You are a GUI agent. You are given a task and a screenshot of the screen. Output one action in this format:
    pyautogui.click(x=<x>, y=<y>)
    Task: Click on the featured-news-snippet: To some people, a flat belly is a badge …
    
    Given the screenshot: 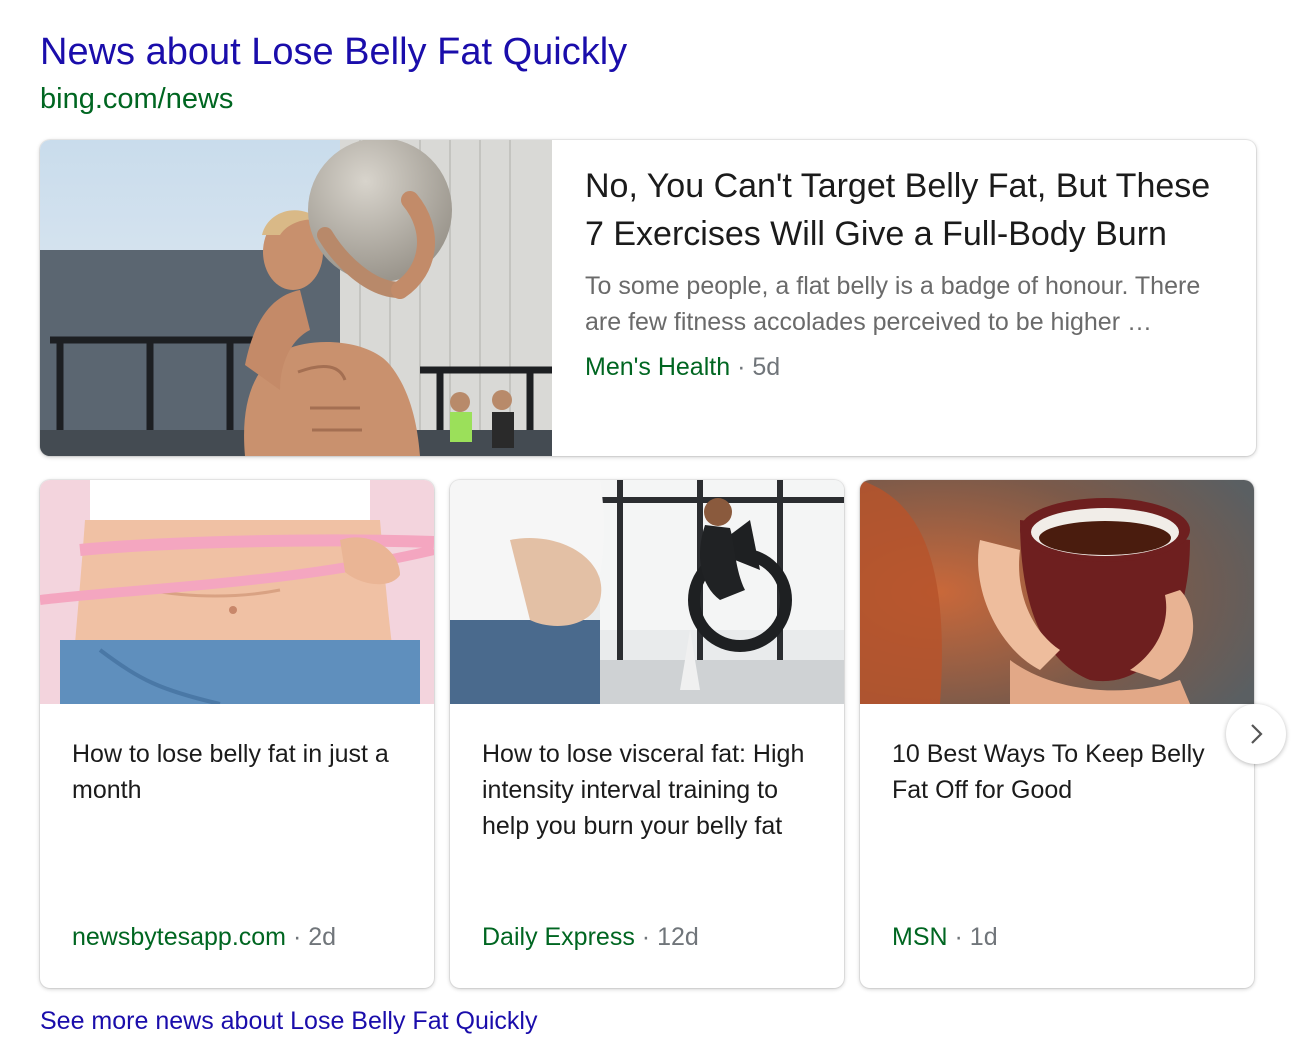 What is the action you would take?
    pyautogui.click(x=893, y=304)
    